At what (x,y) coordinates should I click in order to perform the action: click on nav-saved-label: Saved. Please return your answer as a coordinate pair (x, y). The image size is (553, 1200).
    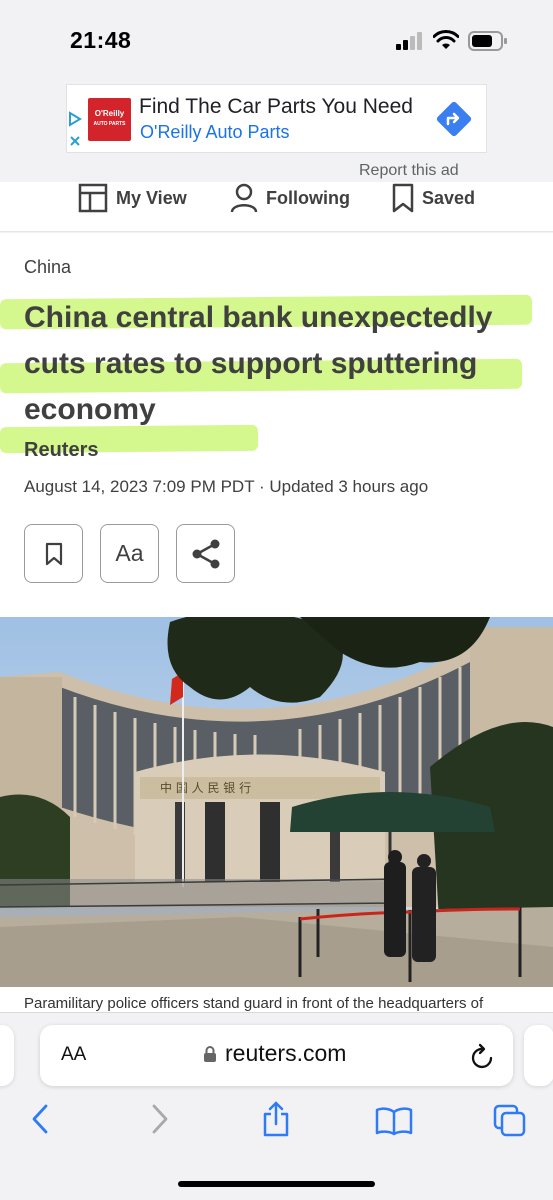
    Looking at the image, I should click on (449, 197).